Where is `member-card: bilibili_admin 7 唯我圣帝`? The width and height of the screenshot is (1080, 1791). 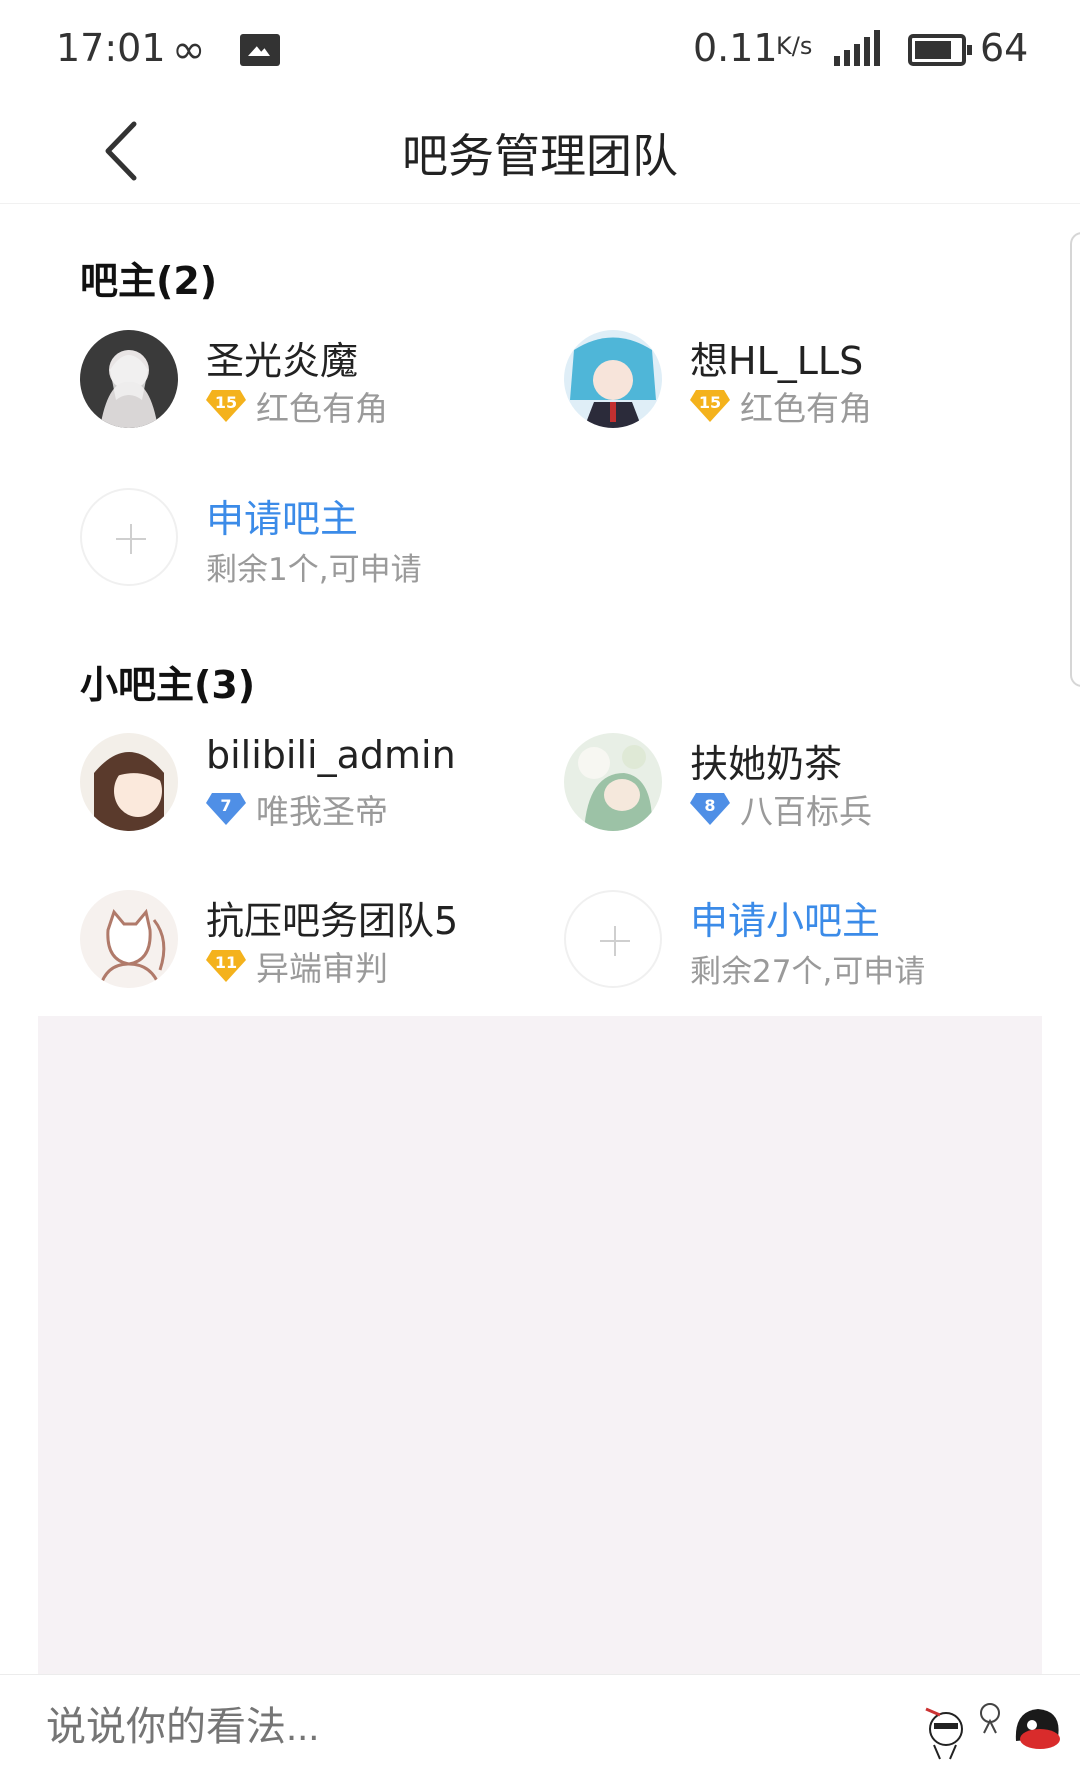
member-card: bilibili_admin 7 唯我圣帝 is located at coordinates (310, 788).